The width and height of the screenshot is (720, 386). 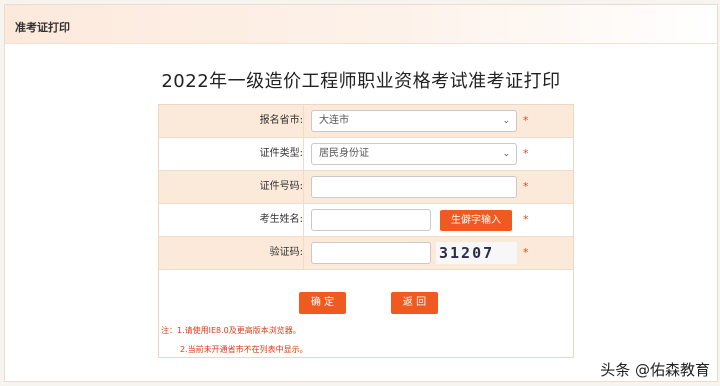 What do you see at coordinates (344, 153) in the screenshot?
I see `id-type-select-value: 居民身份证` at bounding box center [344, 153].